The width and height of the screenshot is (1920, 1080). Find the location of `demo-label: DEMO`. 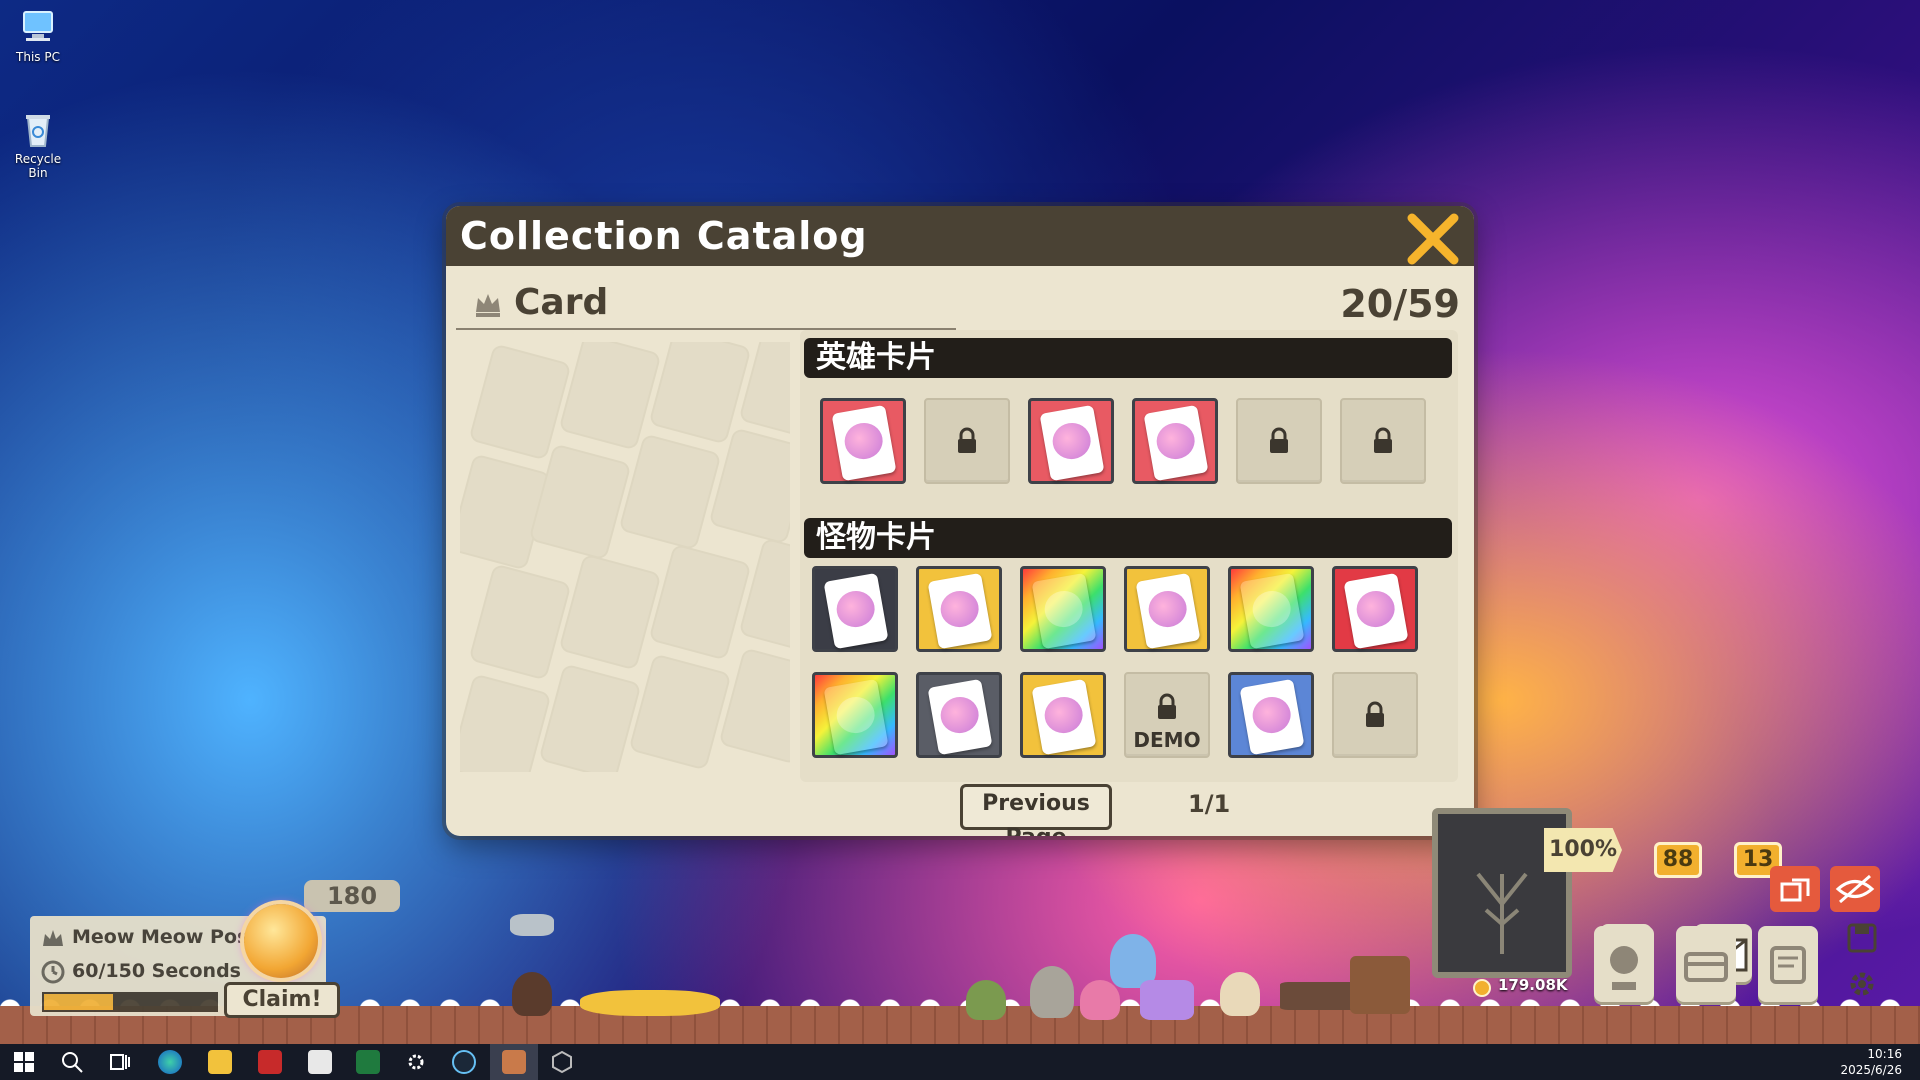

demo-label: DEMO is located at coordinates (1167, 740).